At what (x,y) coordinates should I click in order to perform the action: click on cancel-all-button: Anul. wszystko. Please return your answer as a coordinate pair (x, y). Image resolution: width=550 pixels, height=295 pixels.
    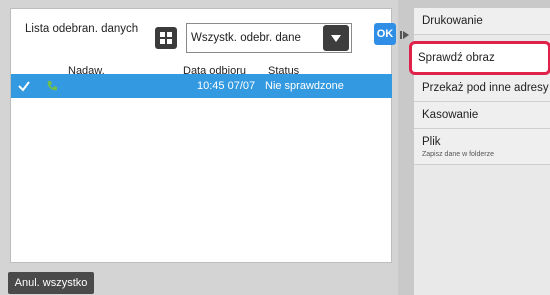
    Looking at the image, I should click on (51, 283).